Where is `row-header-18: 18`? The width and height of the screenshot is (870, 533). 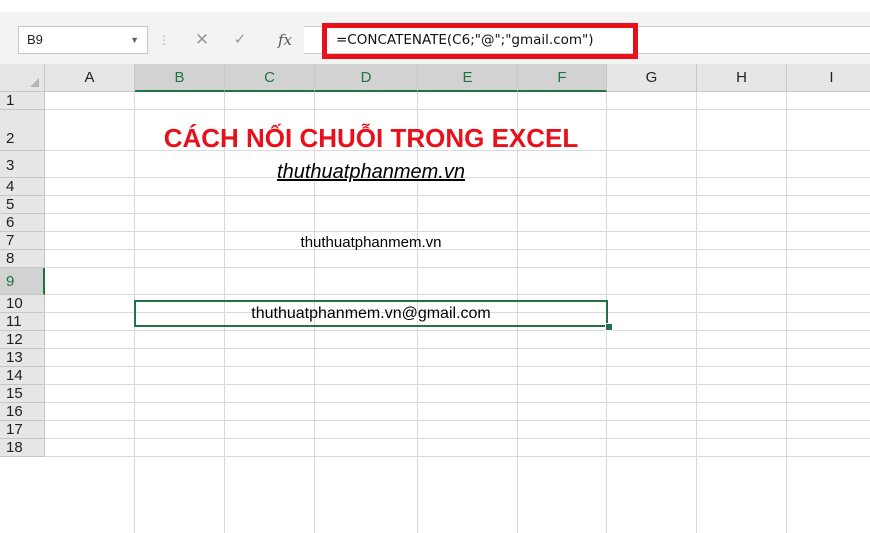 row-header-18: 18 is located at coordinates (22, 448).